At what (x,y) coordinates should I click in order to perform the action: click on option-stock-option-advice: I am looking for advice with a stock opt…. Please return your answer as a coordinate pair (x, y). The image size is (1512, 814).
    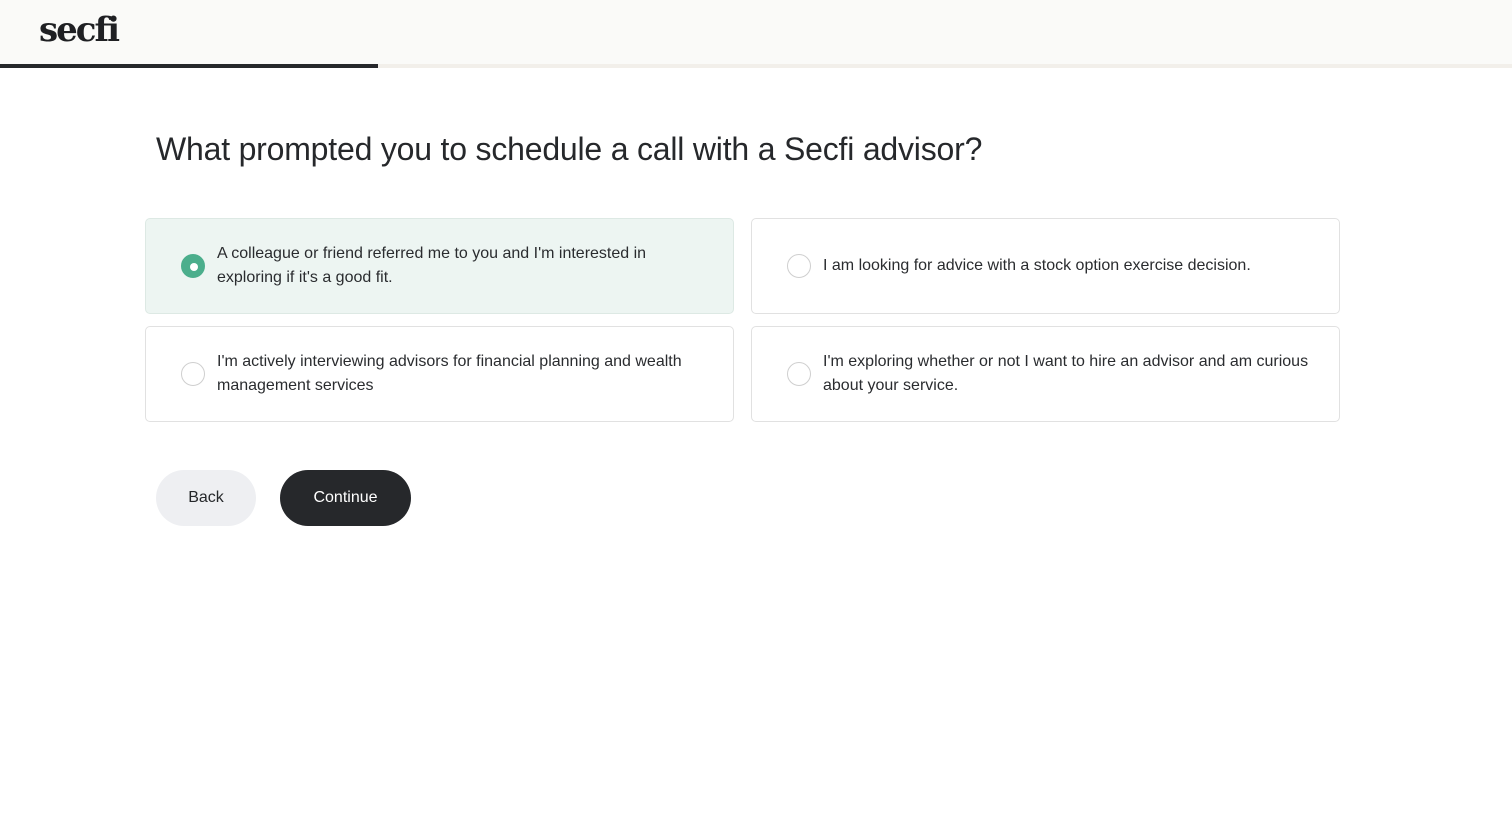
    Looking at the image, I should click on (1045, 266).